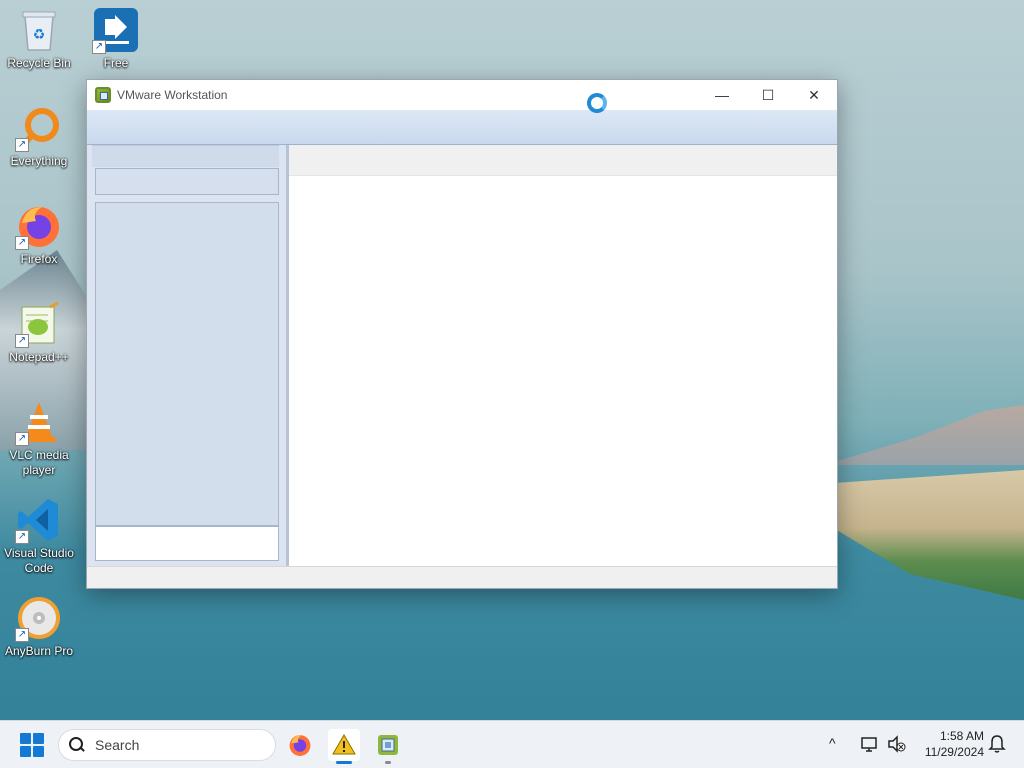 This screenshot has height=768, width=1024. I want to click on library-tree, so click(187, 364).